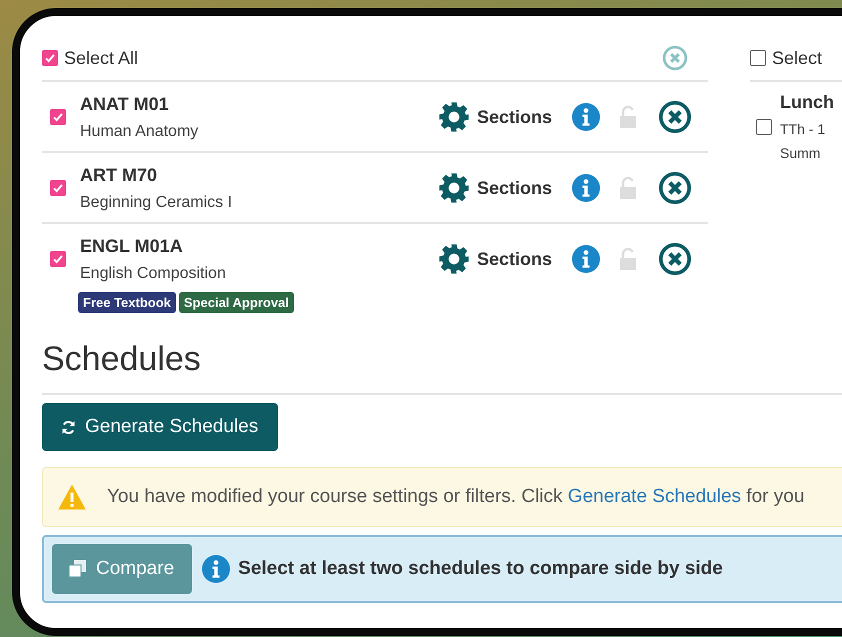 The height and width of the screenshot is (637, 842). What do you see at coordinates (442, 367) in the screenshot?
I see `section-heading: Schedules` at bounding box center [442, 367].